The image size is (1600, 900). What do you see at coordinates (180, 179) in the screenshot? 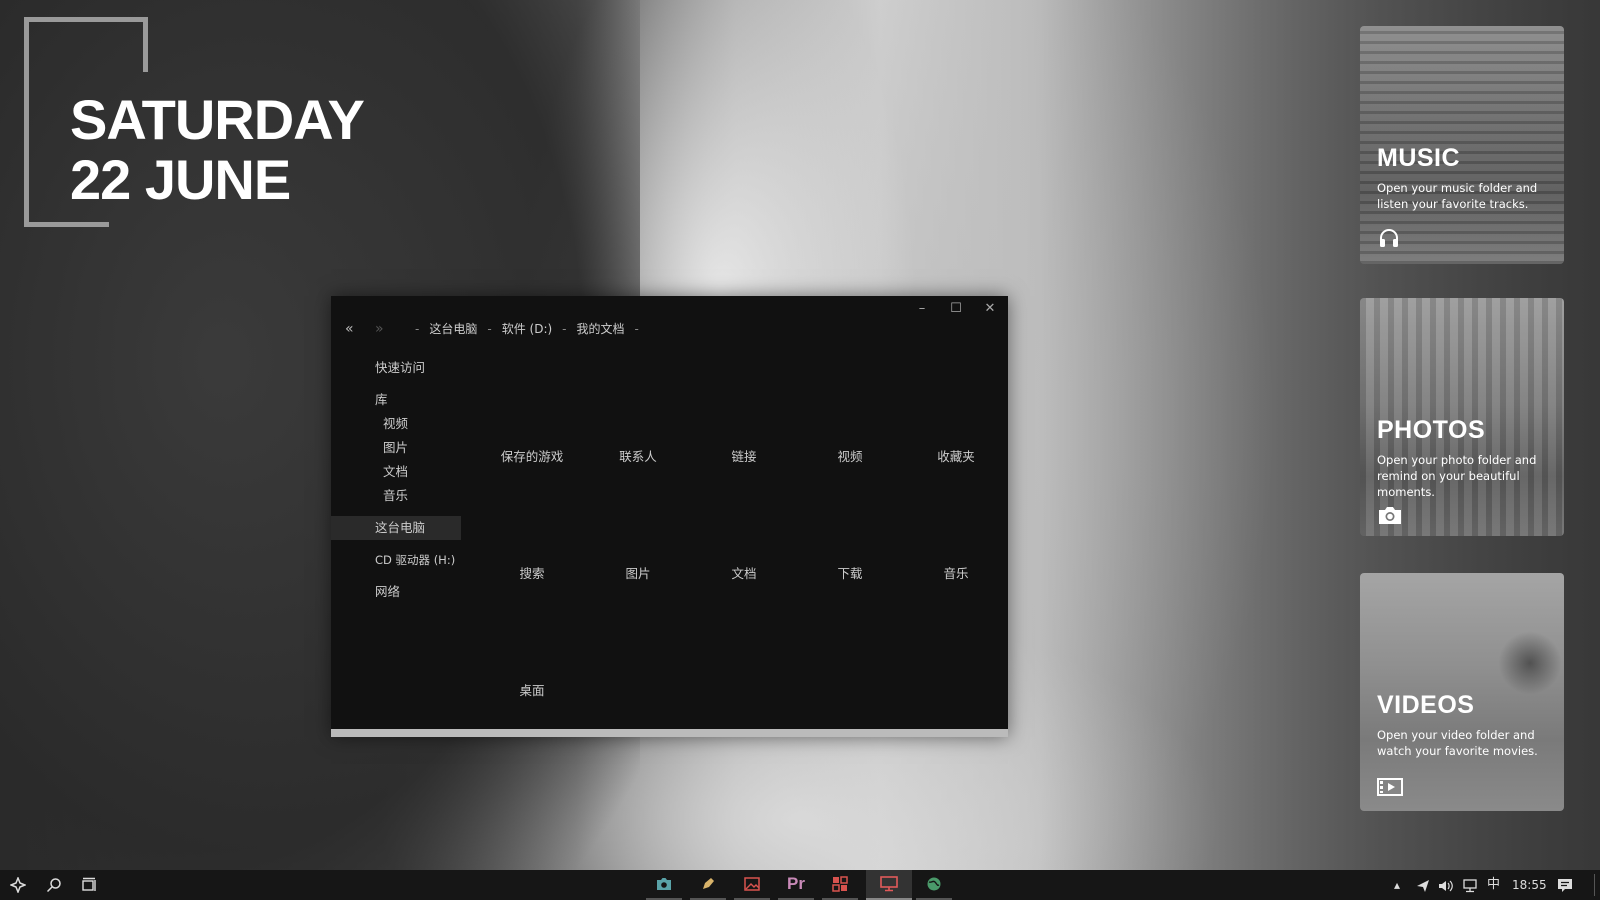
I see `date-day-month: 22 JUNE` at bounding box center [180, 179].